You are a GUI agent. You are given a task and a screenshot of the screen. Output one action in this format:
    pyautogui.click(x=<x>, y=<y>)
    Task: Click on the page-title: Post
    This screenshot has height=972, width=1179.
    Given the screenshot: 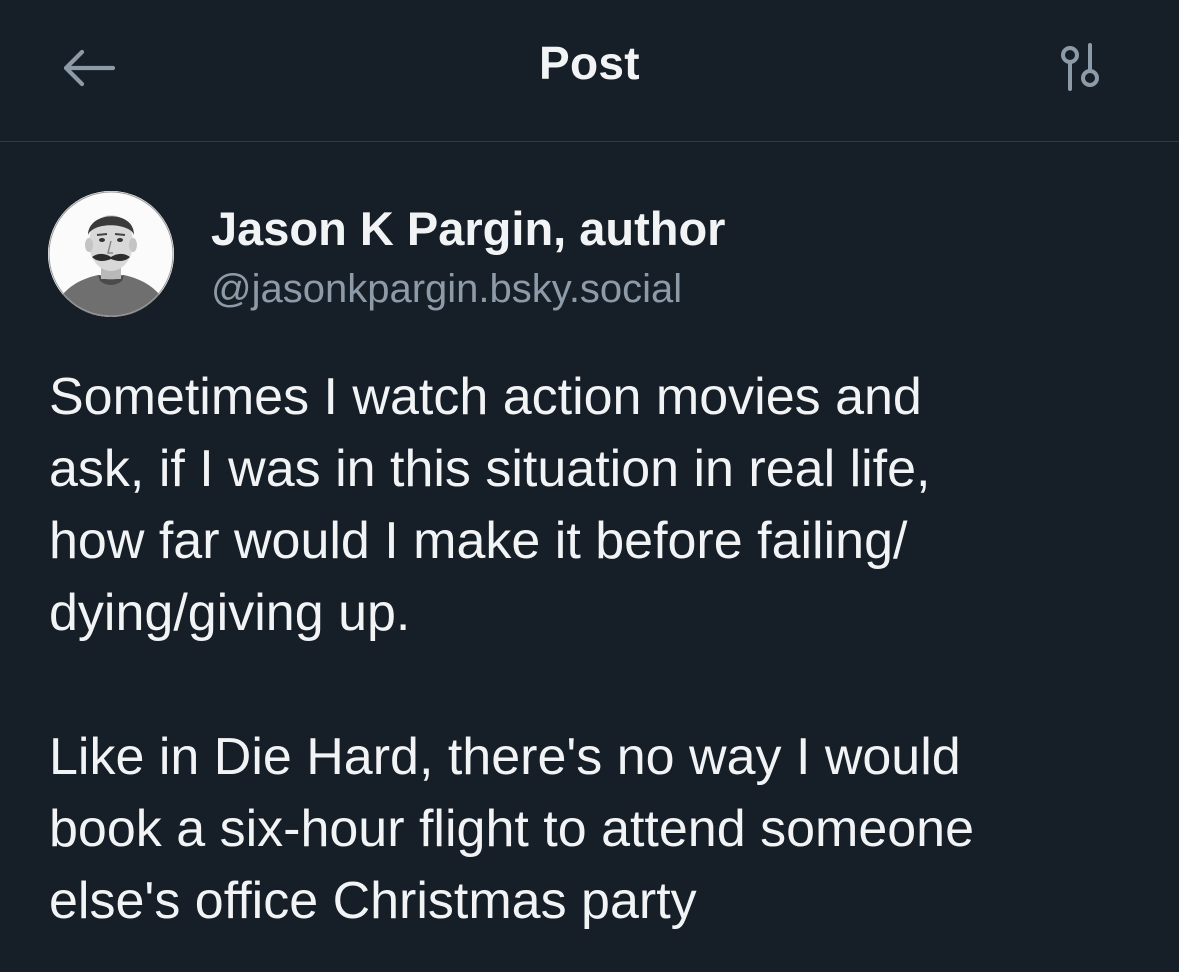 What is the action you would take?
    pyautogui.click(x=589, y=63)
    